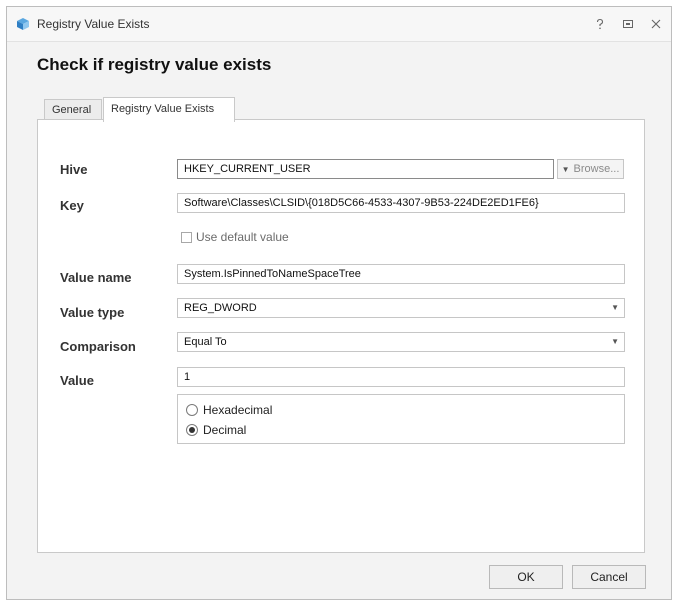 Image resolution: width=678 pixels, height=605 pixels. What do you see at coordinates (205, 342) in the screenshot?
I see `comparison-value: Equal To` at bounding box center [205, 342].